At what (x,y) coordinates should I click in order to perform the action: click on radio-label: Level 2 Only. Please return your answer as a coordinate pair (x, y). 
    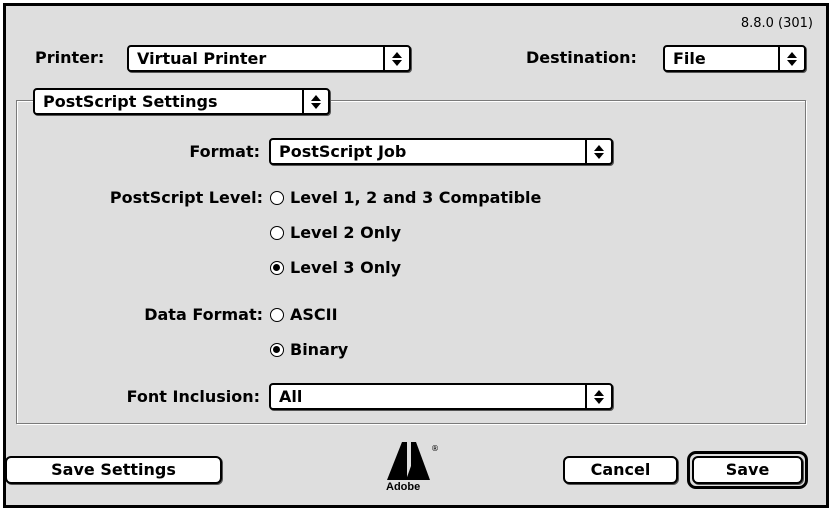
    Looking at the image, I should click on (345, 232).